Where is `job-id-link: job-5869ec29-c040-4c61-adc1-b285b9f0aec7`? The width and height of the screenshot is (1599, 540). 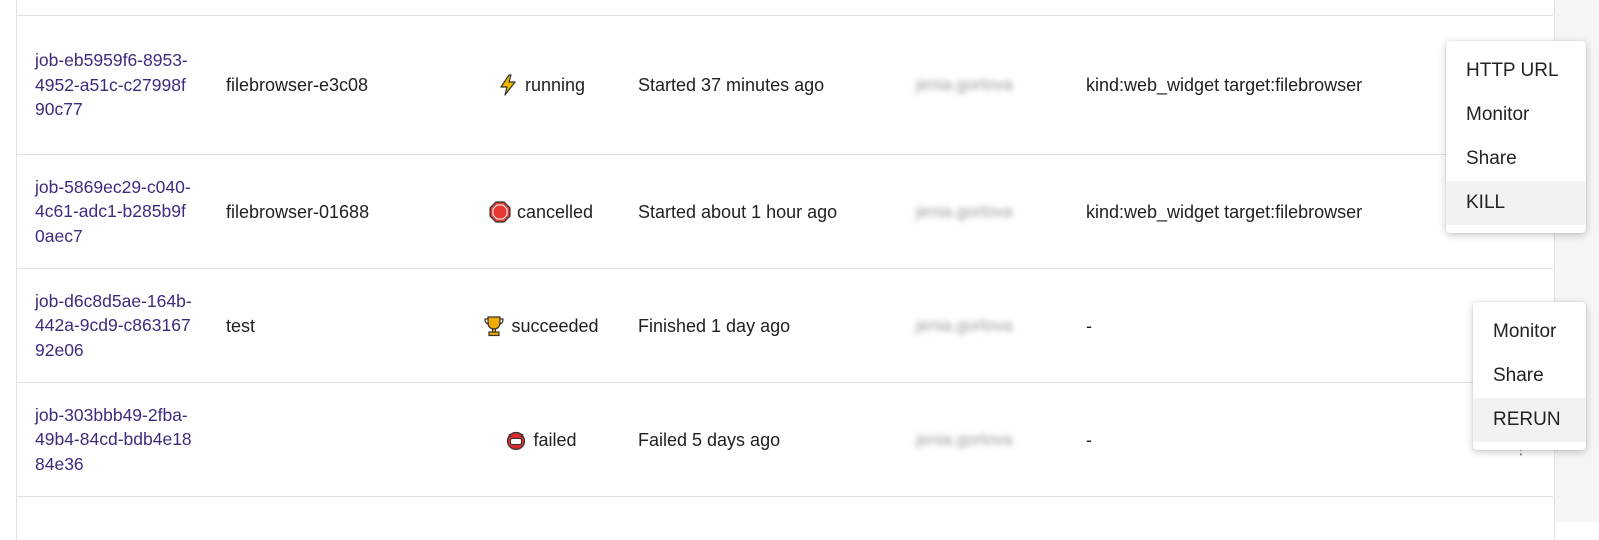 job-id-link: job-5869ec29-c040-4c61-adc1-b285b9f0aec7 is located at coordinates (115, 212).